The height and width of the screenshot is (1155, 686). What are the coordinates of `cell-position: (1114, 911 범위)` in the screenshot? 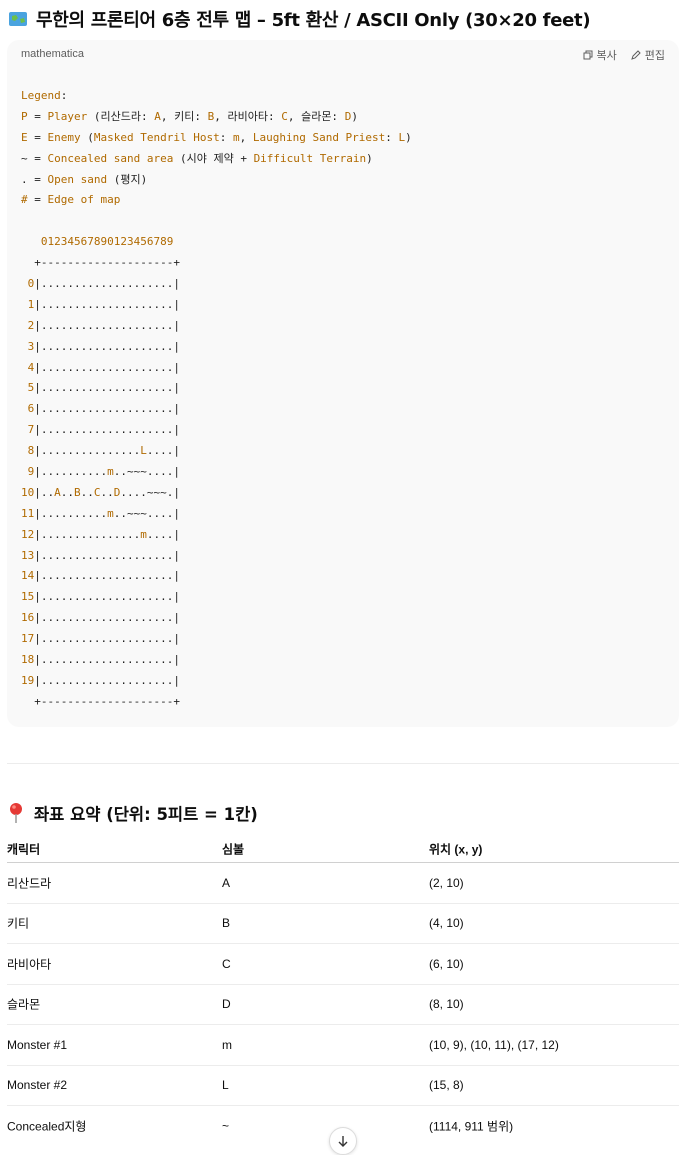 It's located at (471, 1126).